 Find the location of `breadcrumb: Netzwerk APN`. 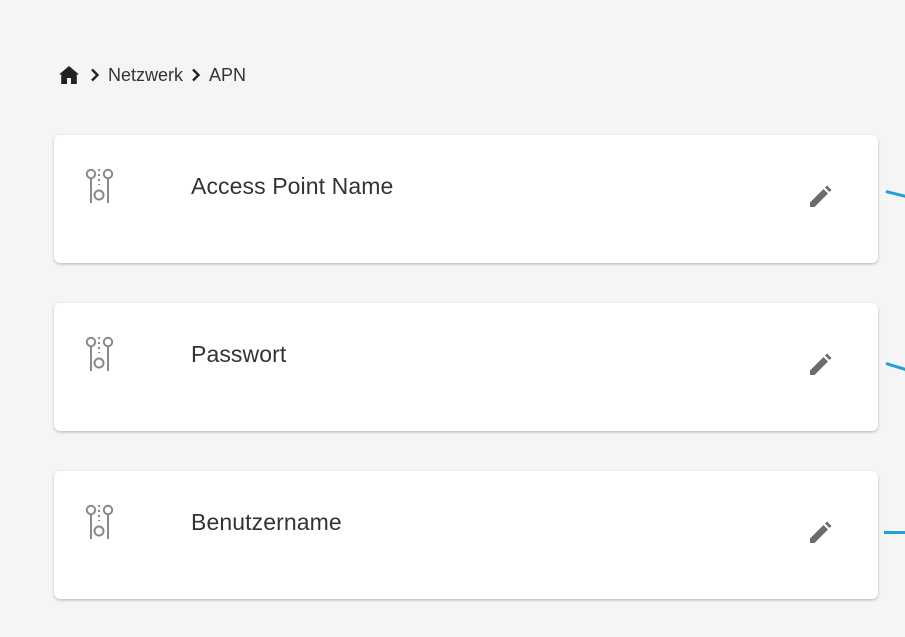

breadcrumb: Netzwerk APN is located at coordinates (151, 75).